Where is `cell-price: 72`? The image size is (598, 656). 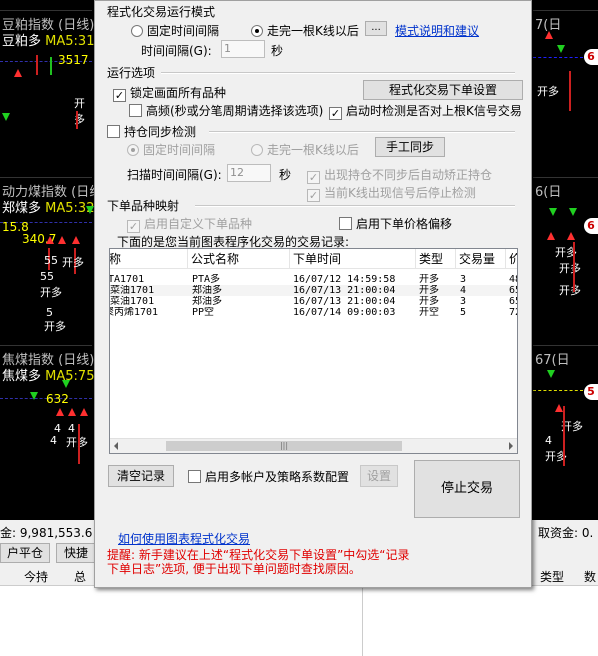 cell-price: 72 is located at coordinates (513, 312).